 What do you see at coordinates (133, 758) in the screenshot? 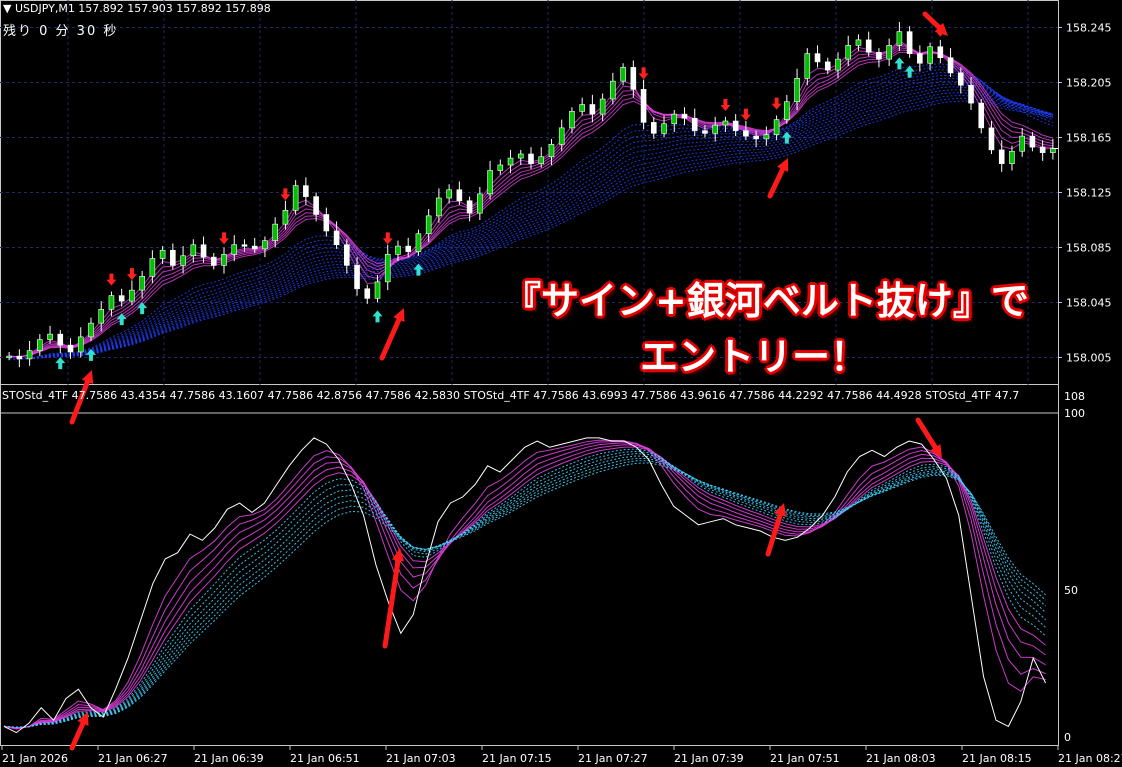
I see `time-axis-label: 21 Jan 06:27` at bounding box center [133, 758].